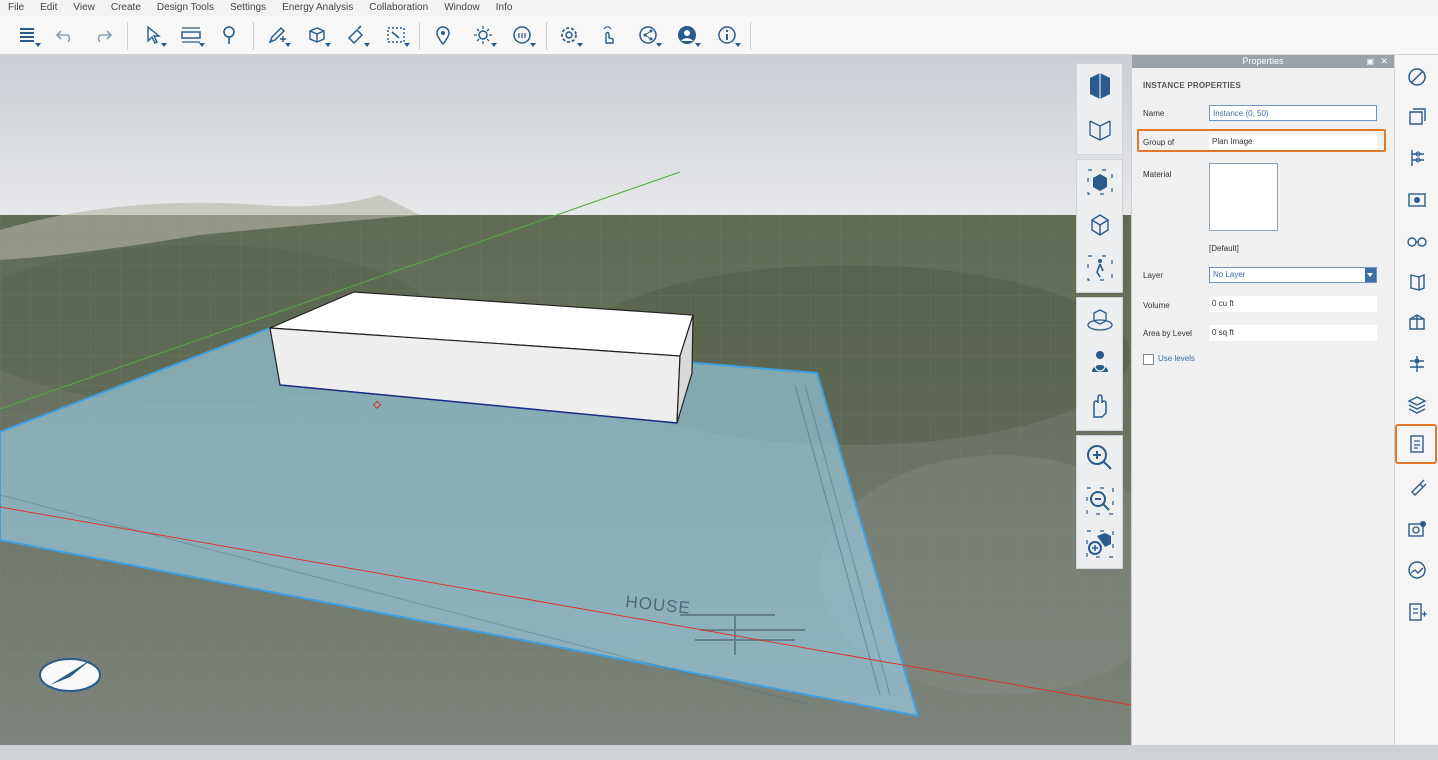 Image resolution: width=1438 pixels, height=760 pixels. What do you see at coordinates (317, 8) in the screenshot?
I see `menu-energy-analysis: Energy Analysis` at bounding box center [317, 8].